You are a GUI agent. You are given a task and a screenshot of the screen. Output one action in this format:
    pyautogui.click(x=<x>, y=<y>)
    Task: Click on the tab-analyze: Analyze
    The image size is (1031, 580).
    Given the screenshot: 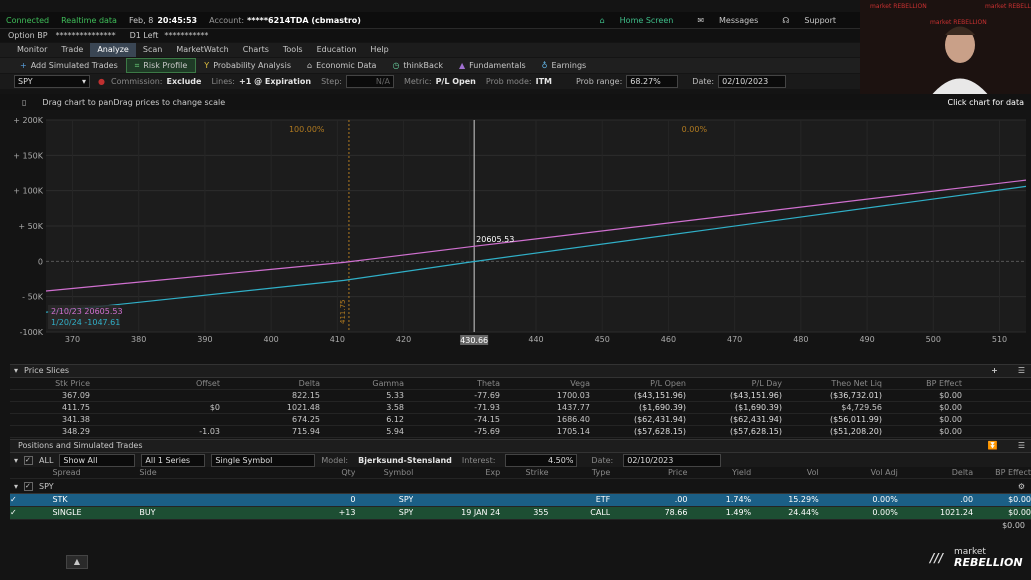 What is the action you would take?
    pyautogui.click(x=113, y=50)
    